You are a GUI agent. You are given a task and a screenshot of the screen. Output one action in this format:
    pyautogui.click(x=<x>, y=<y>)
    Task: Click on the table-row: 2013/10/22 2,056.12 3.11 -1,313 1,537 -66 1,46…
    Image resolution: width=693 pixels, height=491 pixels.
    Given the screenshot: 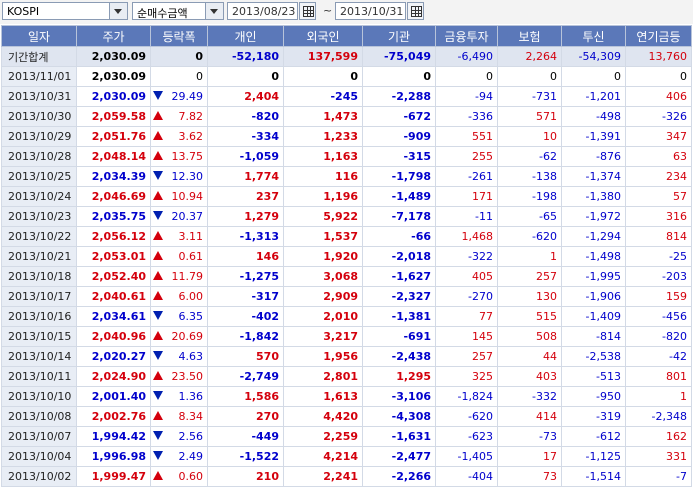 What is the action you would take?
    pyautogui.click(x=346, y=236)
    